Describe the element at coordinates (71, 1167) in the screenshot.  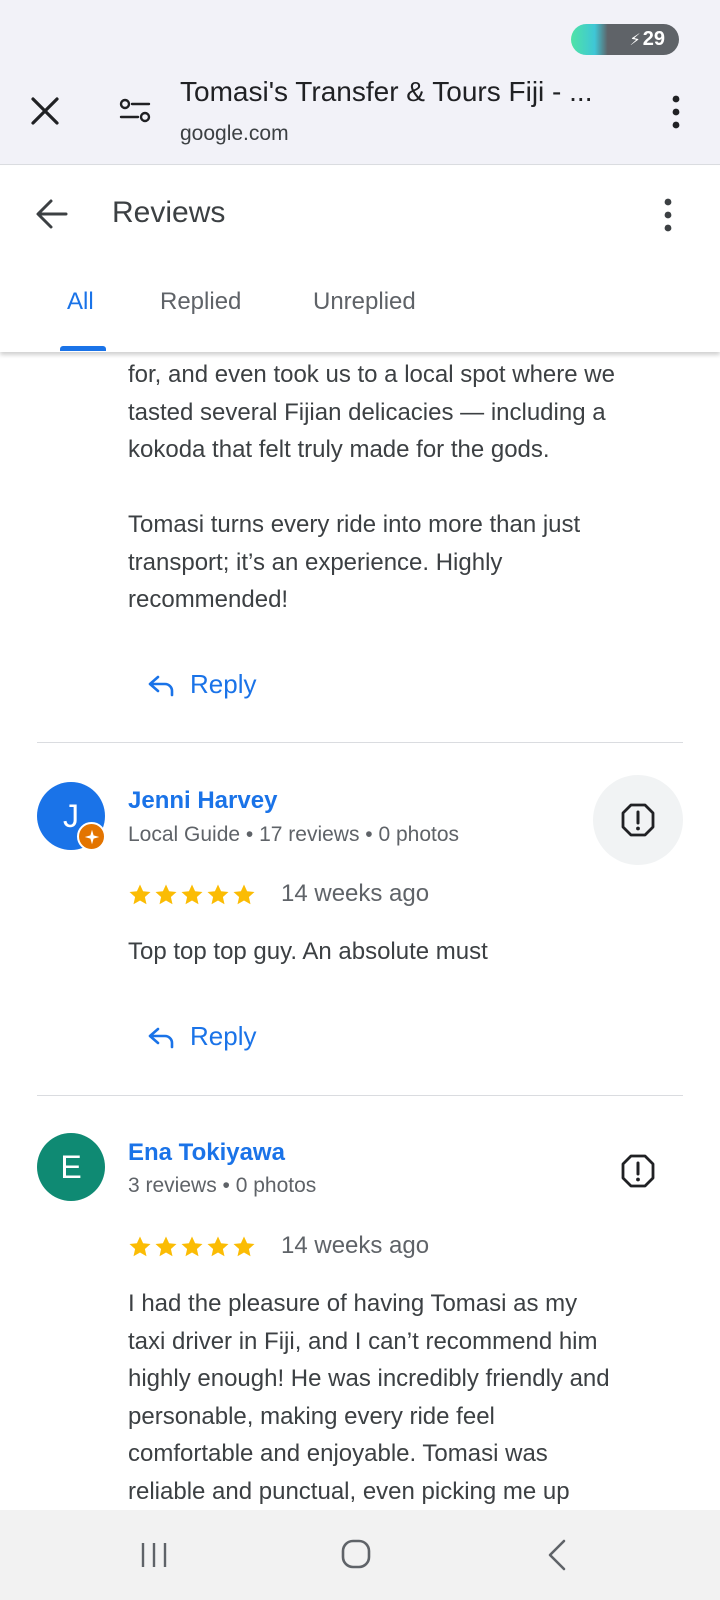
I see `avatar: E` at that location.